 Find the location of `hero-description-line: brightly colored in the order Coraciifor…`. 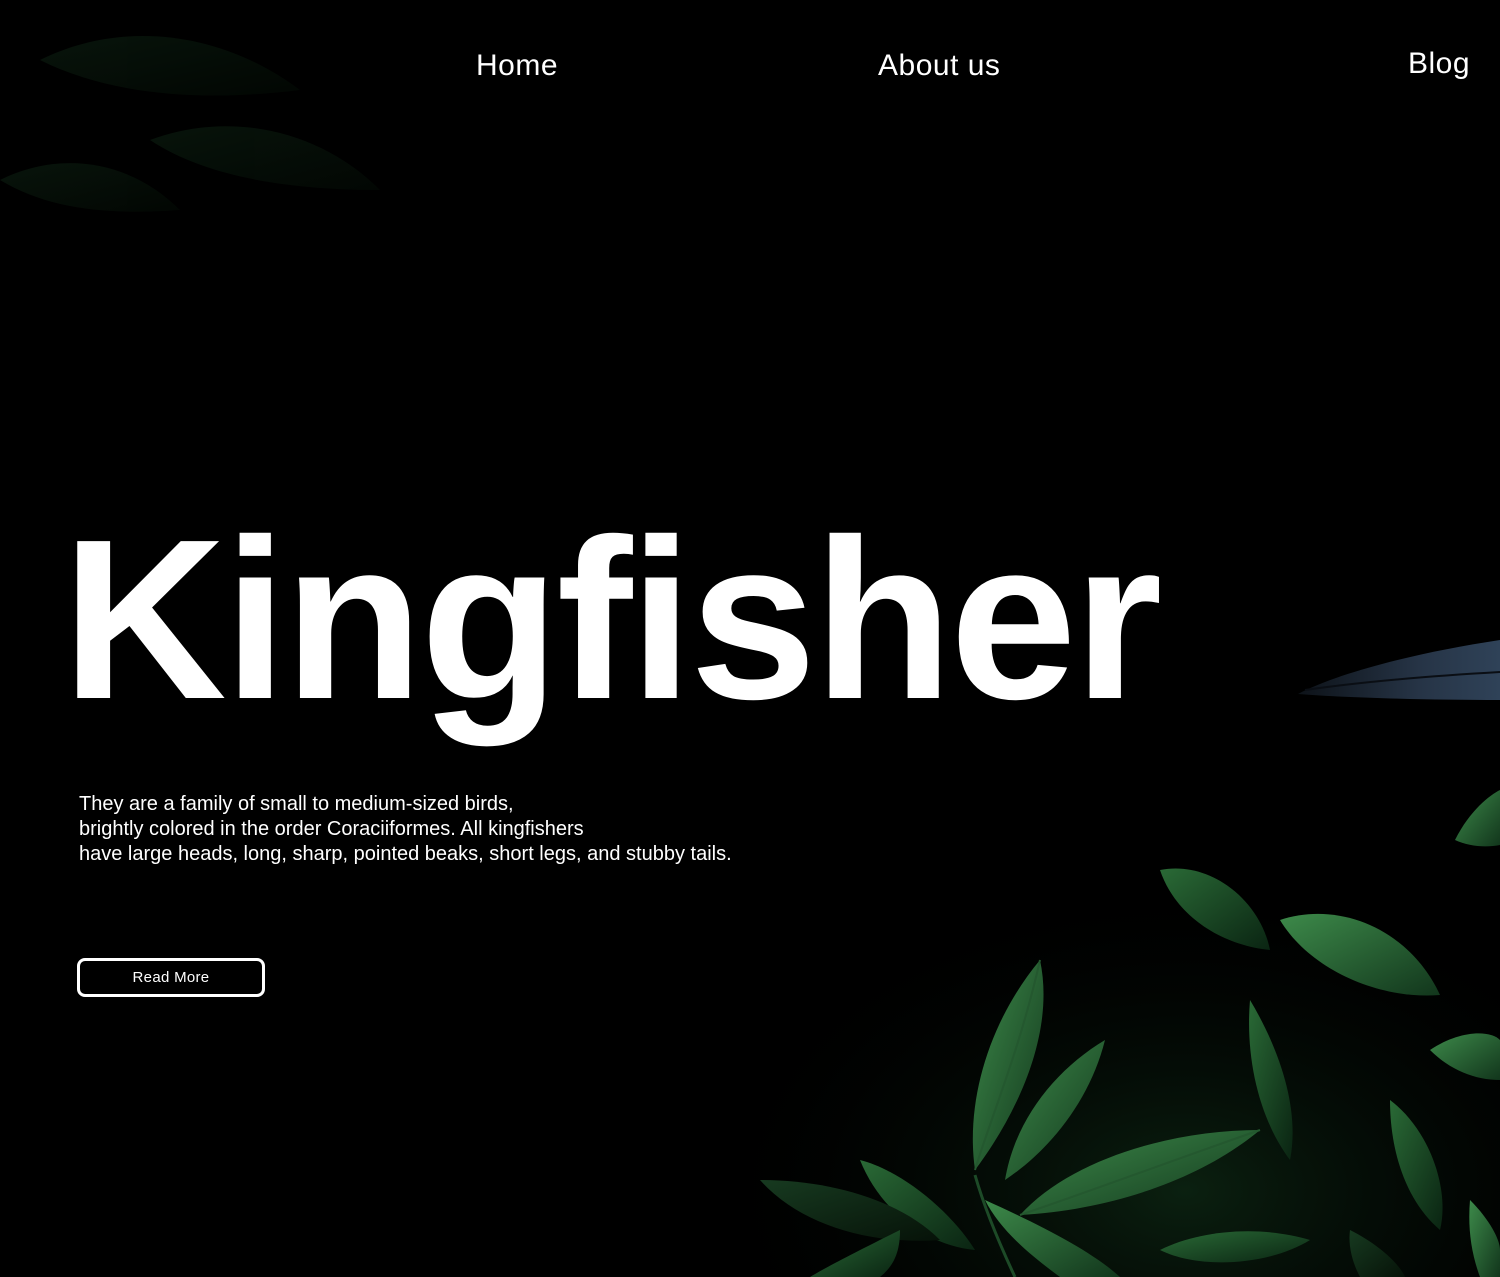

hero-description-line: brightly colored in the order Coraciifor… is located at coordinates (331, 829).